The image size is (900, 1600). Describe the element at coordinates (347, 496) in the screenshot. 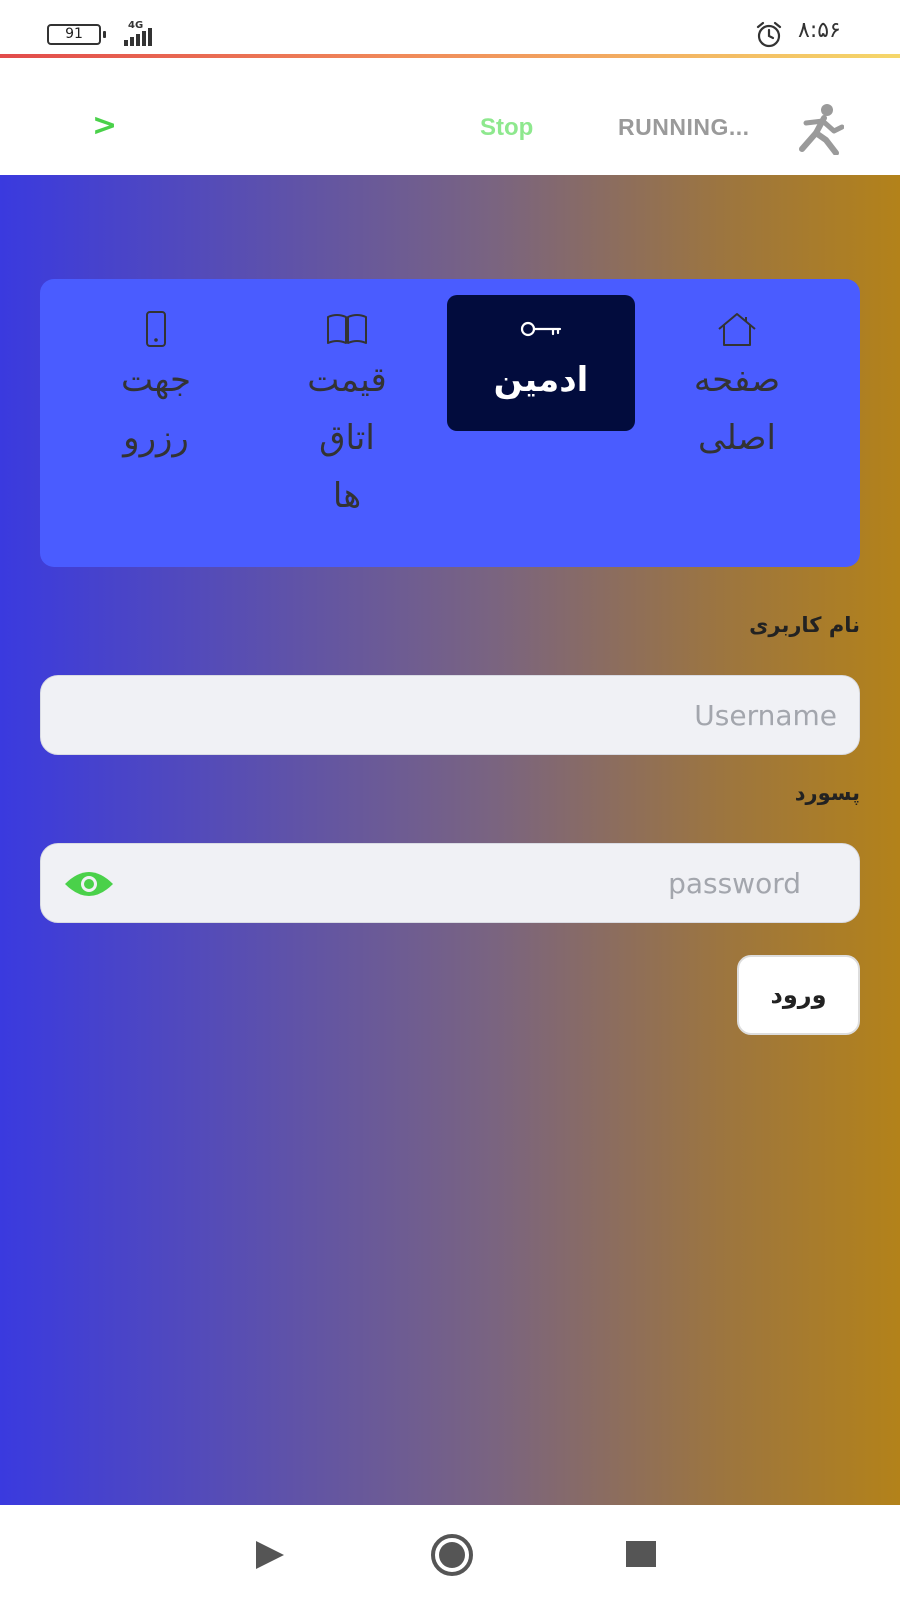

I see `nav-item-label: ها` at that location.